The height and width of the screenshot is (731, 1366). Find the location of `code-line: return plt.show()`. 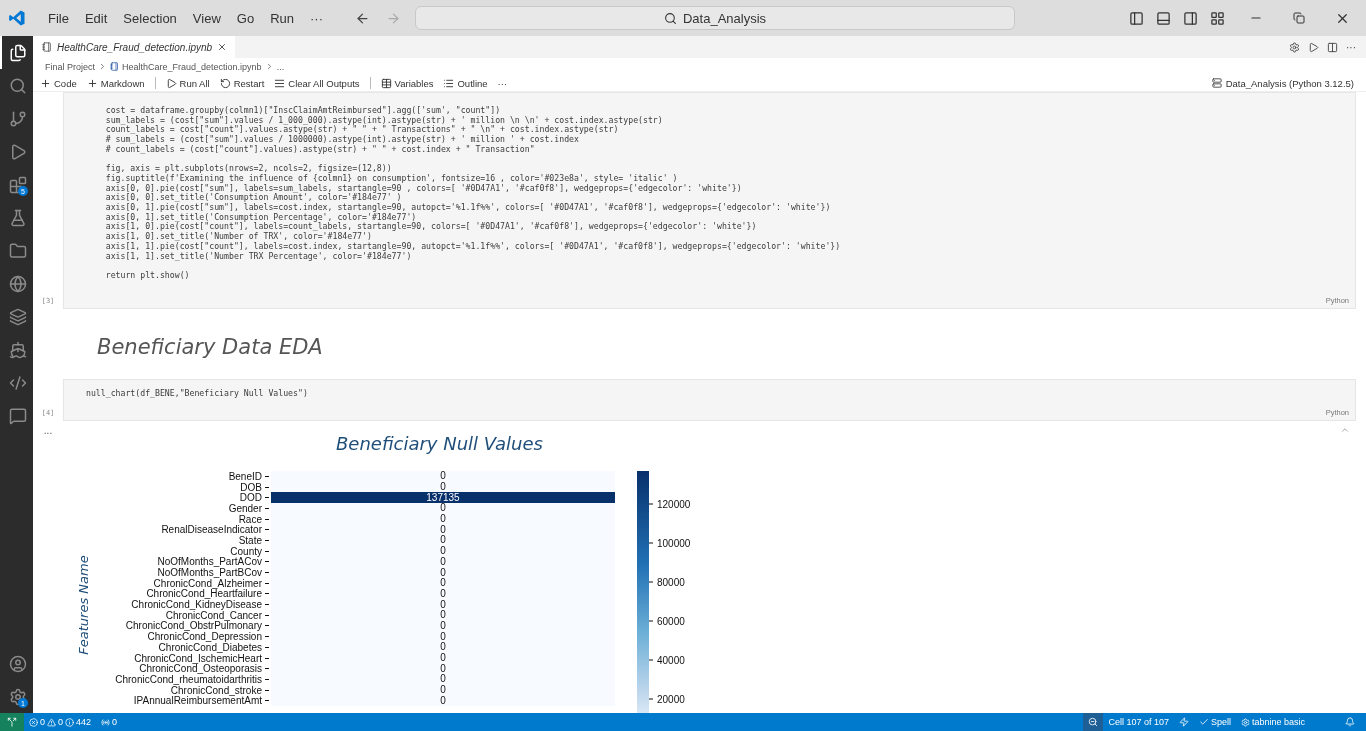

code-line: return plt.show() is located at coordinates (147, 275).